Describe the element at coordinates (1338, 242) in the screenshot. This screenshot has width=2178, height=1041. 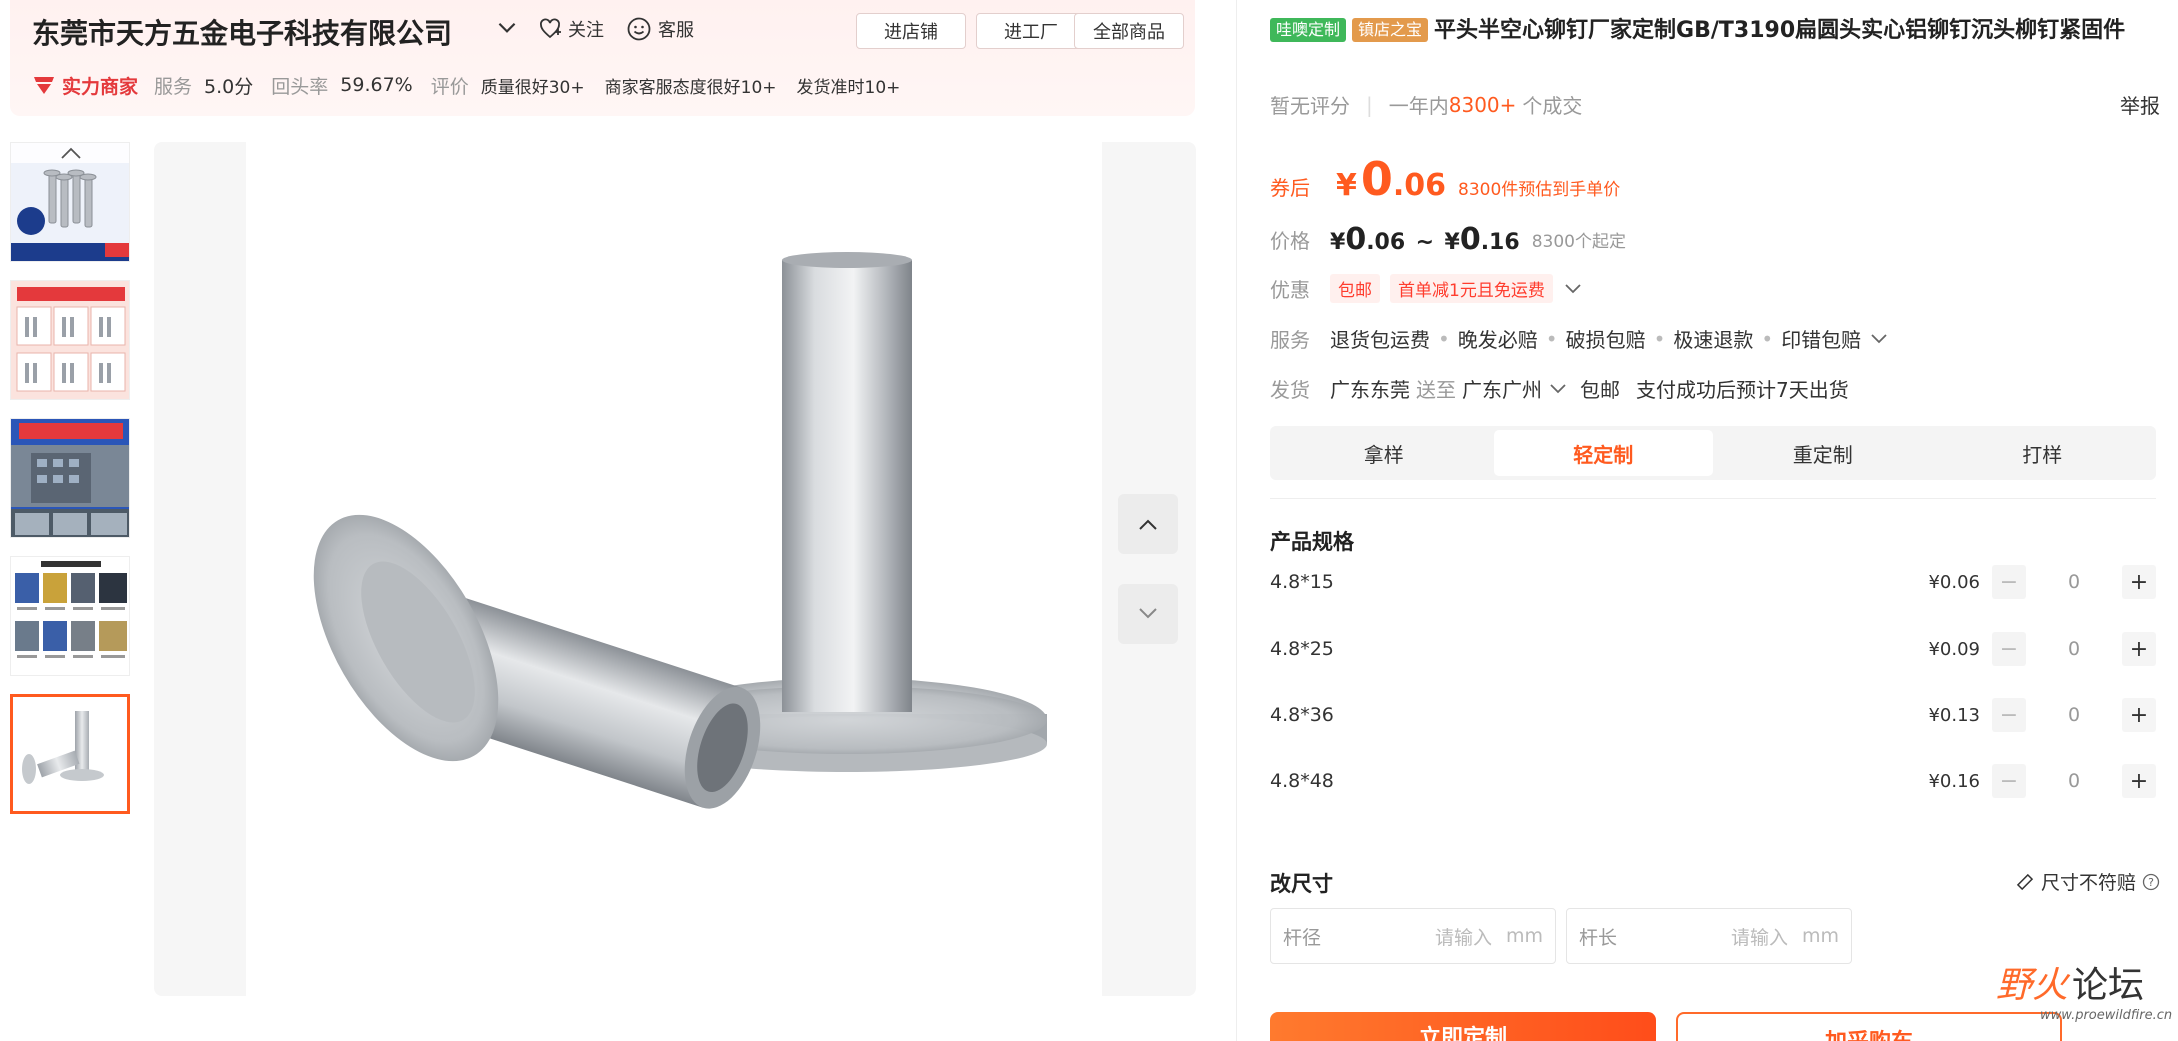
I see `currency: ¥` at that location.